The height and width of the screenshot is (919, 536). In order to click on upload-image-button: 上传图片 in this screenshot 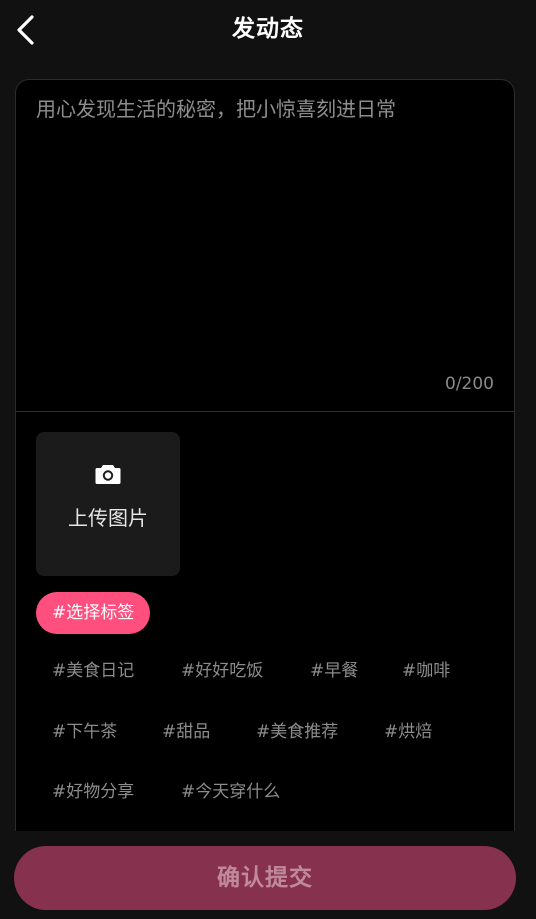, I will do `click(108, 504)`.